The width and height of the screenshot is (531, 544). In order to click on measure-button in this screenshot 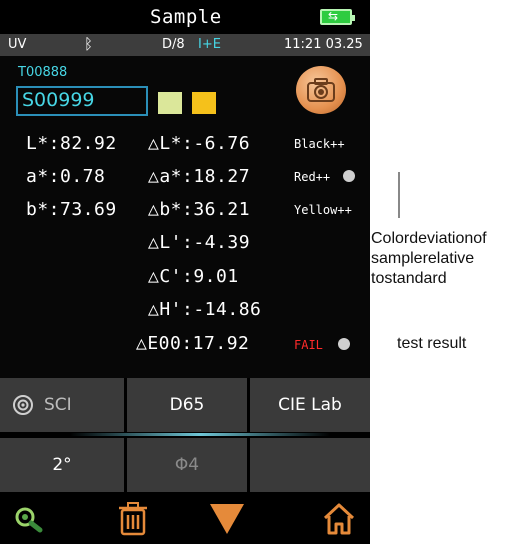, I will do `click(227, 521)`.